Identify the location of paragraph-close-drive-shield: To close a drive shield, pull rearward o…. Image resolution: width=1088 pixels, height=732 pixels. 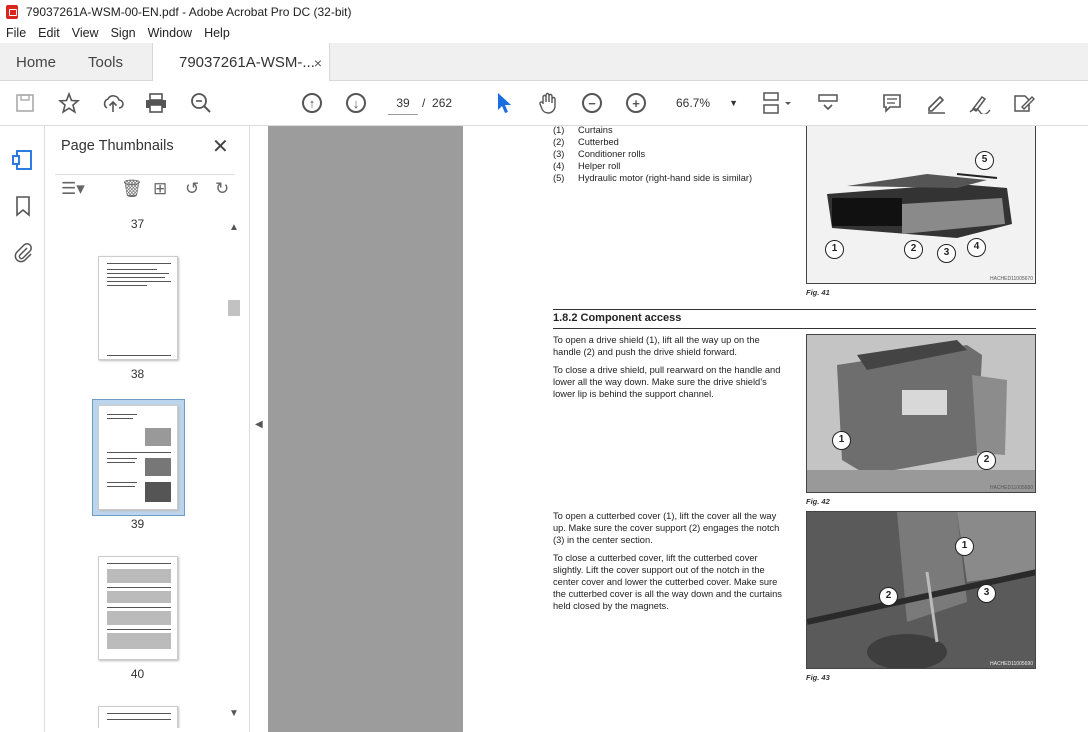
(667, 382).